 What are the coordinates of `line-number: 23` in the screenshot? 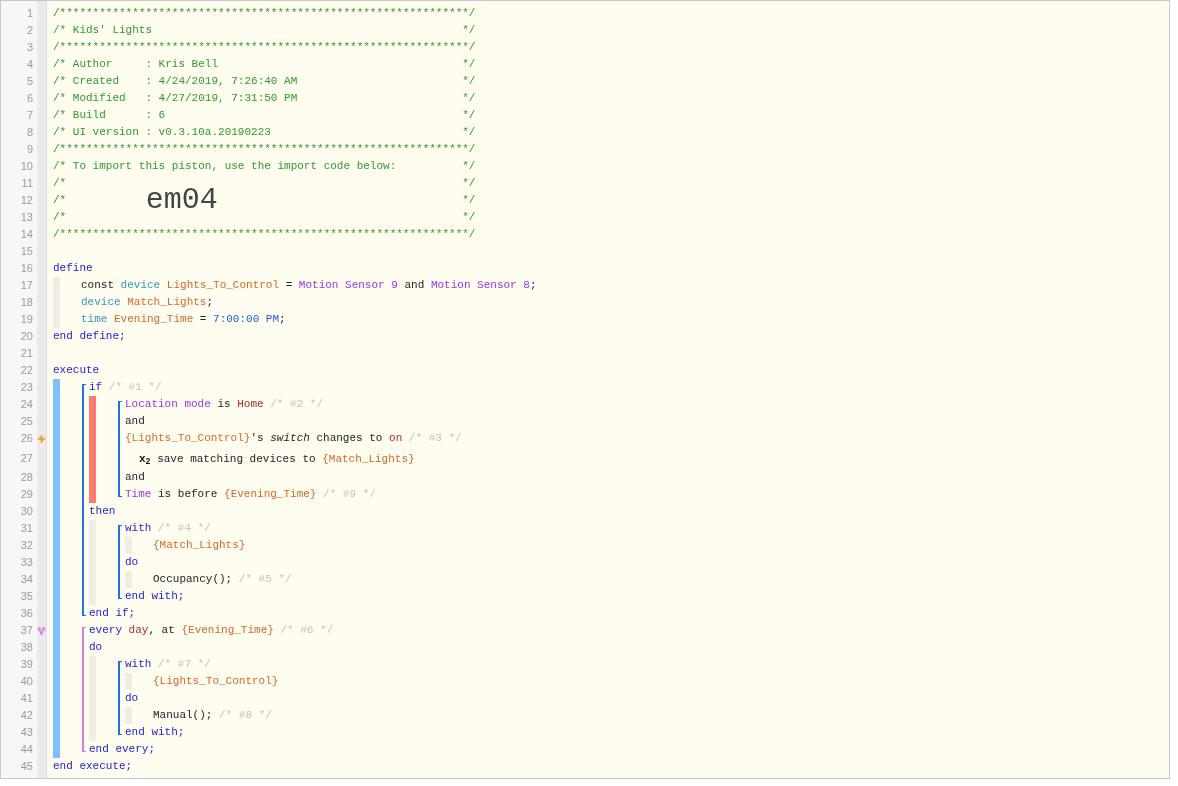 It's located at (26, 387).